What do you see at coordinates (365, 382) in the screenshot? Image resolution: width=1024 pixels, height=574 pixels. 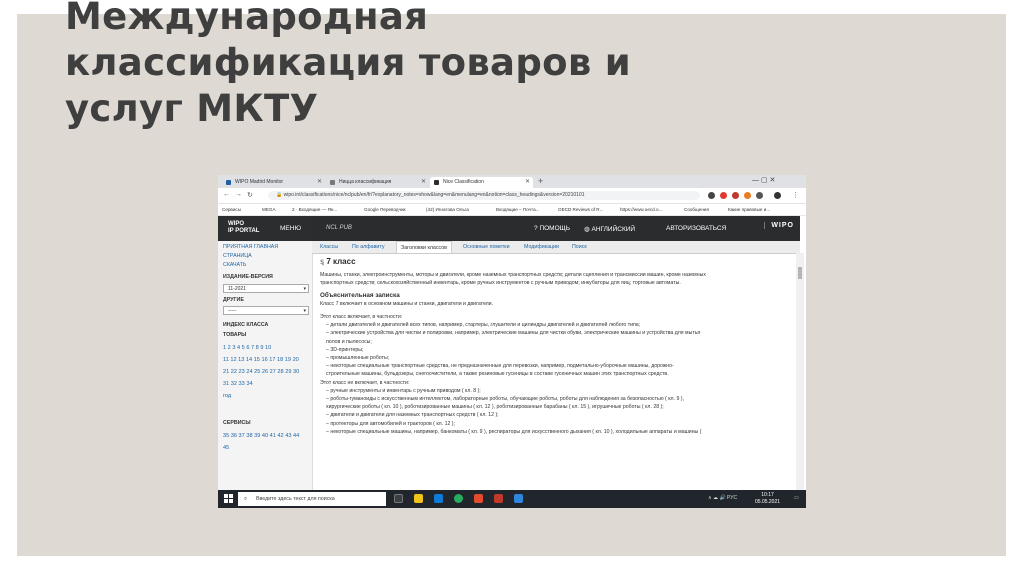 I see `excludes-heading: Этот класс не включает, в частности:` at bounding box center [365, 382].